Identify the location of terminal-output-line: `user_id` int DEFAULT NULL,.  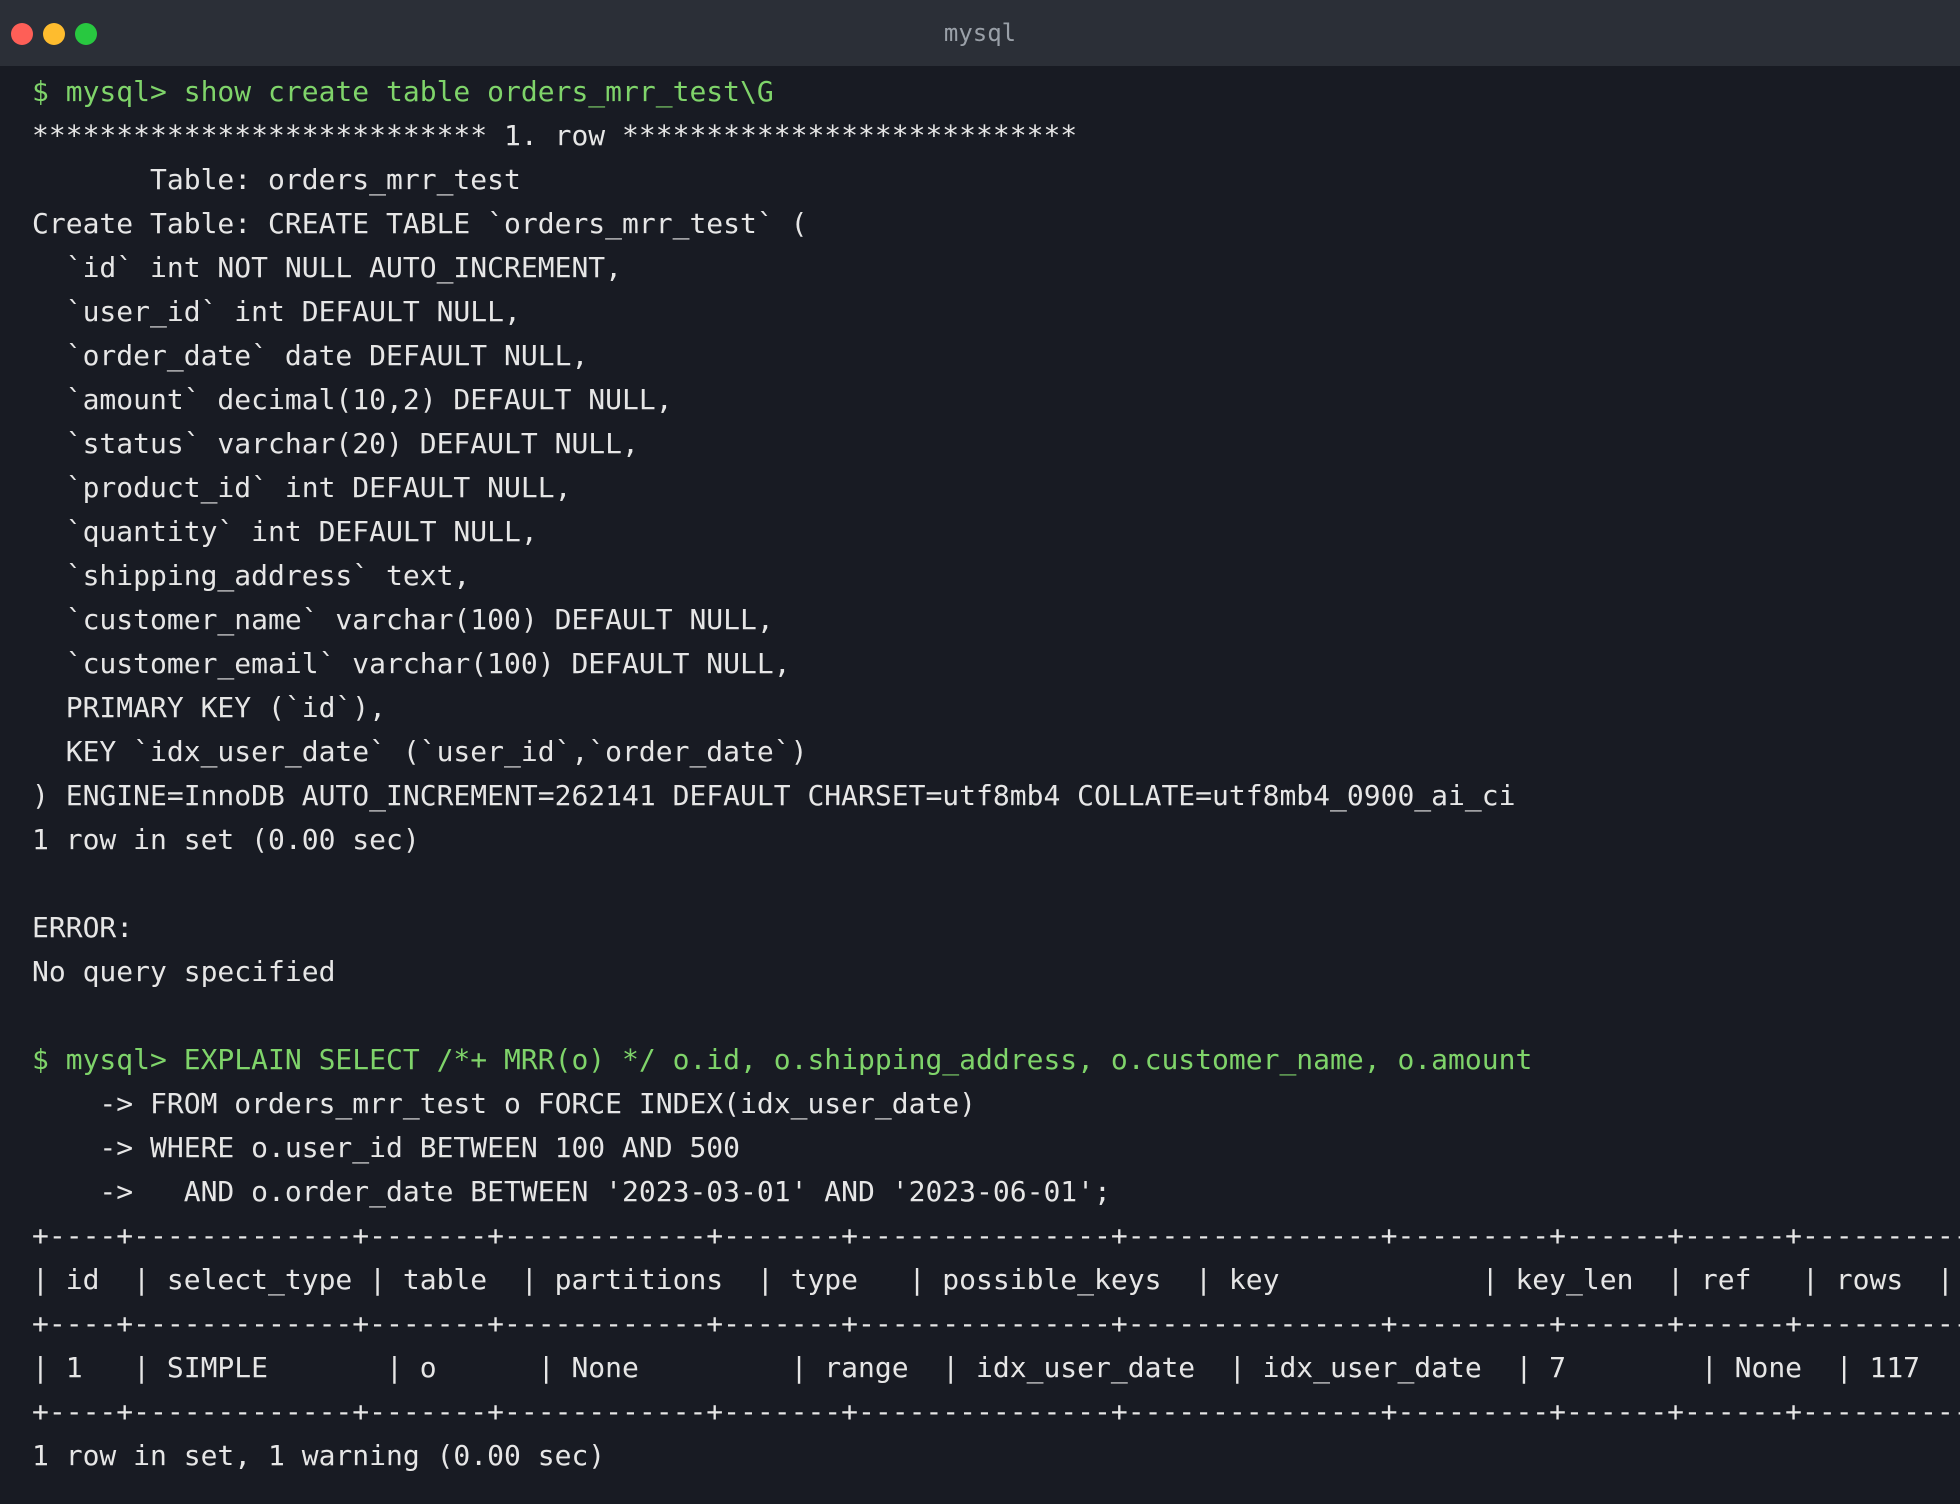
(276, 311).